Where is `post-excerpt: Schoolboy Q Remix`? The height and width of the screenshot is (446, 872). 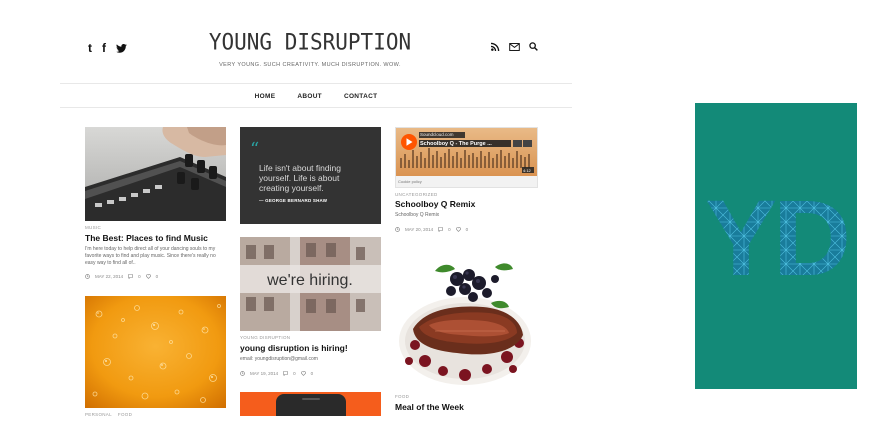
post-excerpt: Schoolboy Q Remix is located at coordinates (417, 215).